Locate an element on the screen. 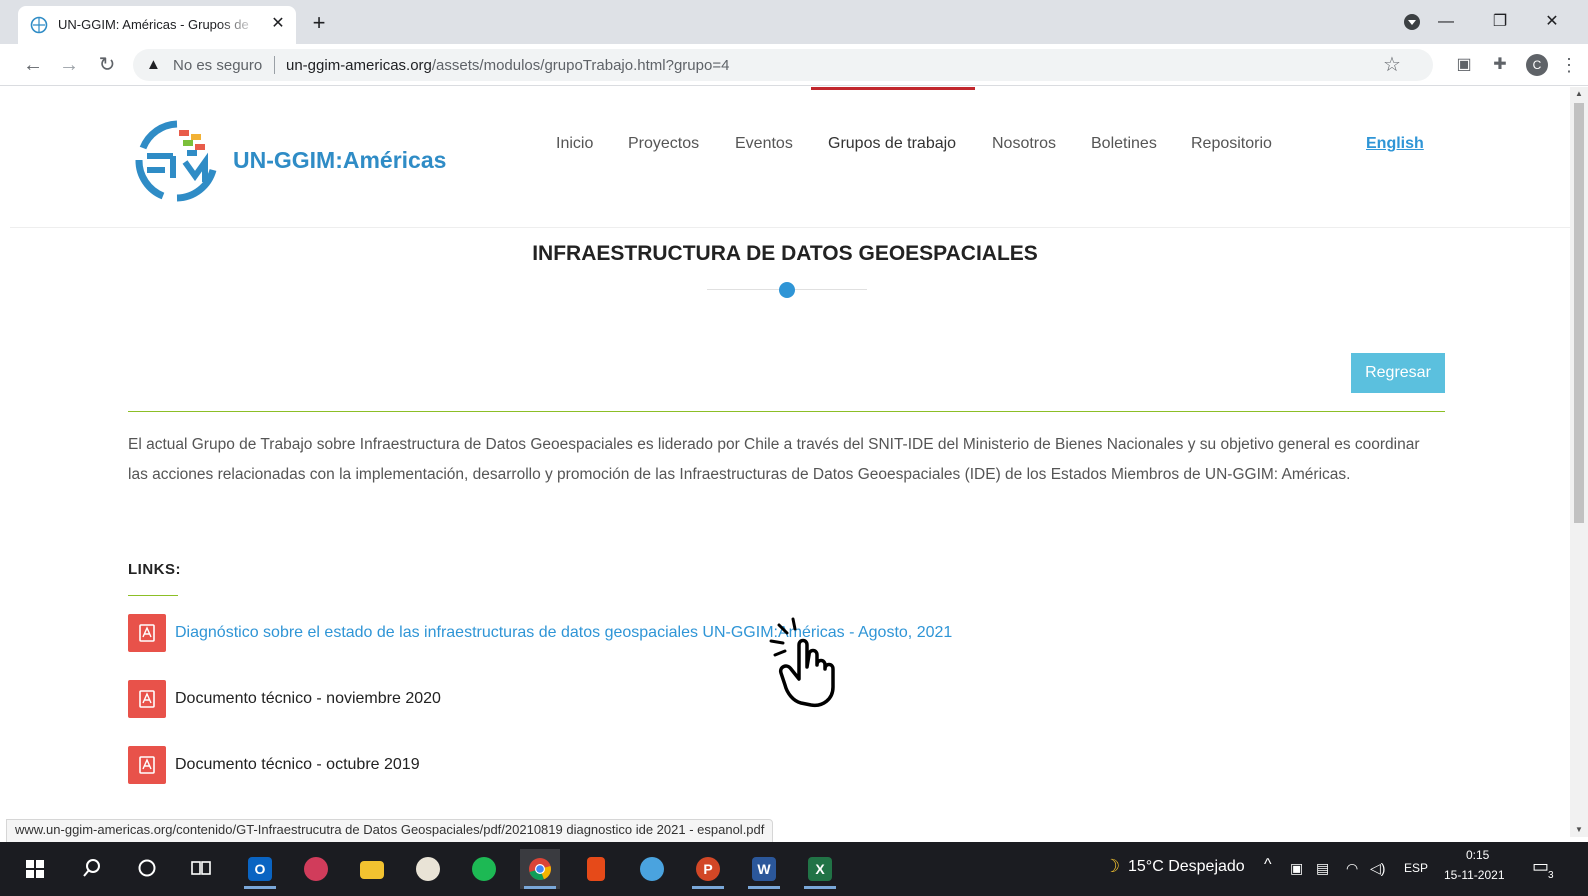  powerpoint-glyph: P is located at coordinates (708, 869).